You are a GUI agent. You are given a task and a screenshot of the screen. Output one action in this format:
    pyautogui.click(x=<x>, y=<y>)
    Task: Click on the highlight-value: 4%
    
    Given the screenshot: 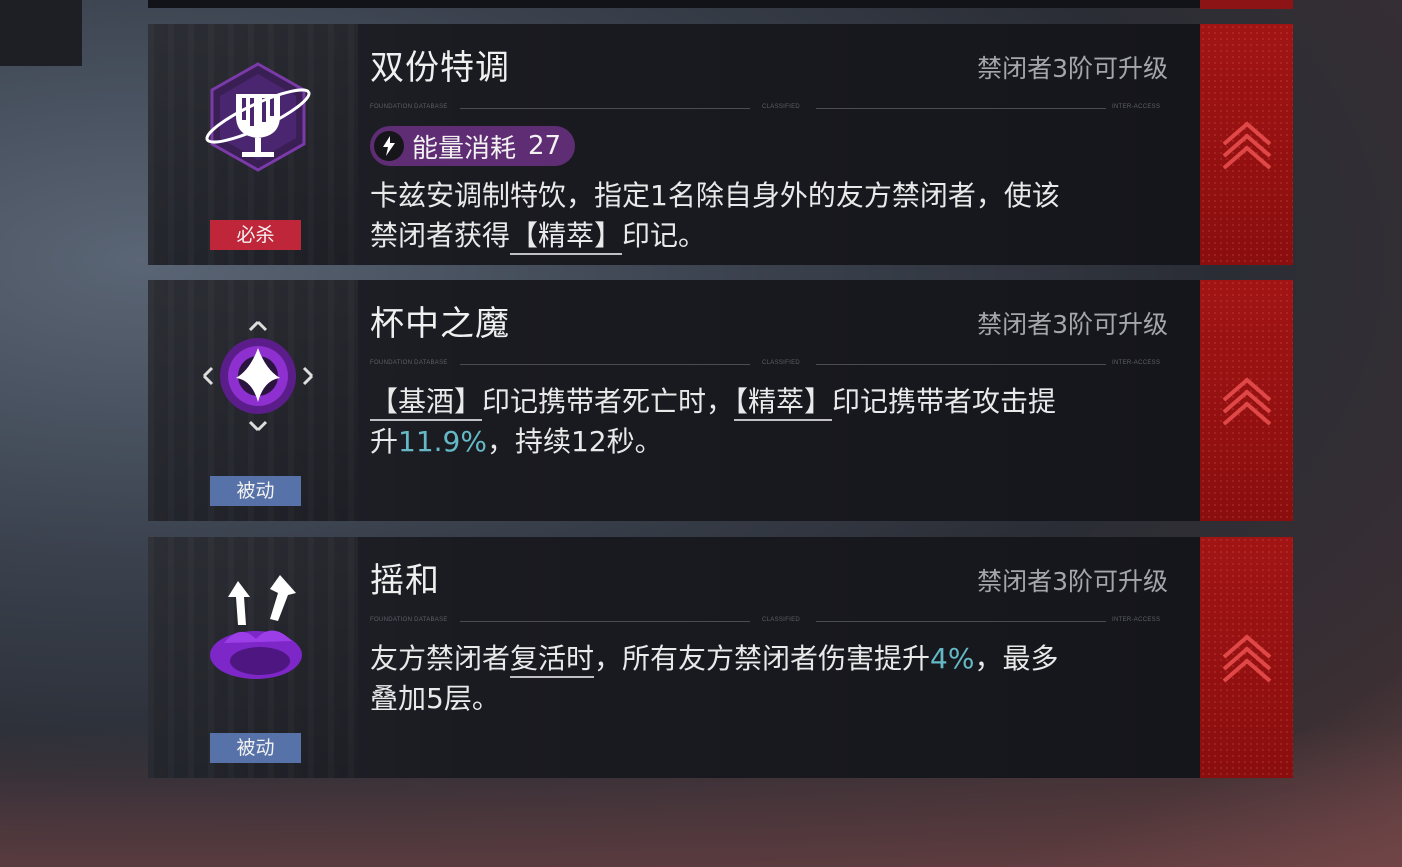 What is the action you would take?
    pyautogui.click(x=952, y=658)
    